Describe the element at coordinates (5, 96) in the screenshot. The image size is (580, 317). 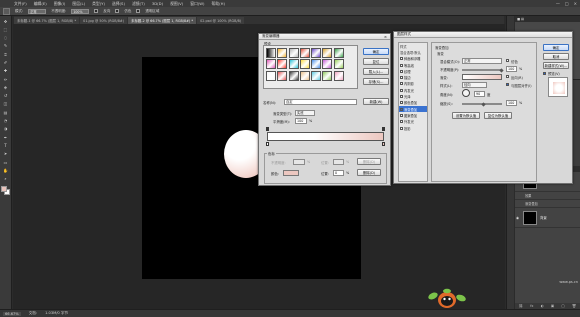
I see `history-brush-tool-icon: ↺` at that location.